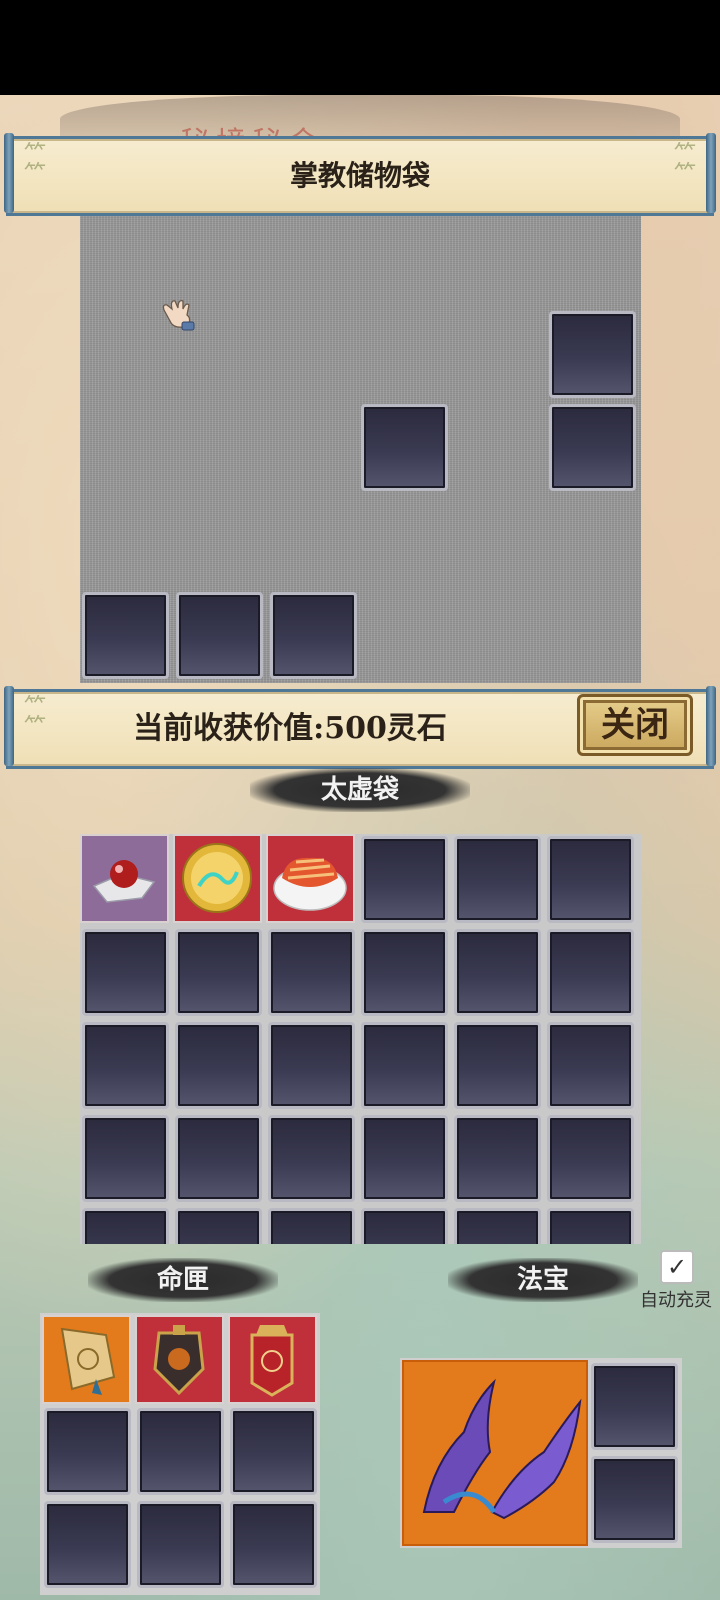 This screenshot has height=1600, width=720. Describe the element at coordinates (495, 1453) in the screenshot. I see `purple-wings-icon` at that location.